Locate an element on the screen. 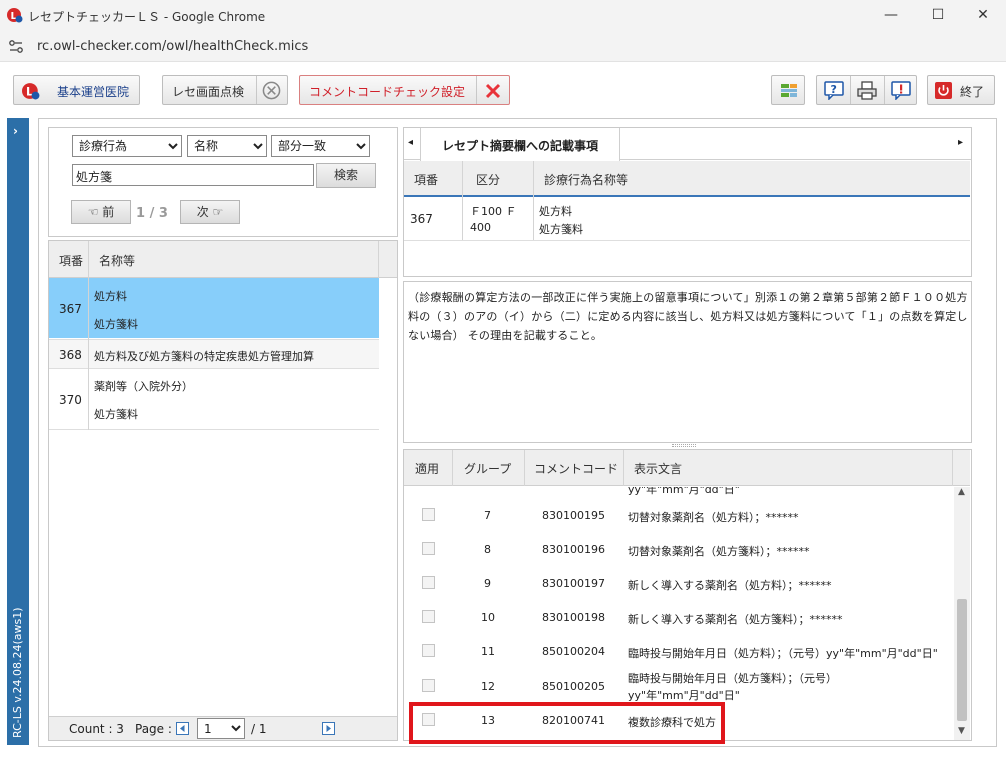 The height and width of the screenshot is (759, 1006). list-settings-button is located at coordinates (788, 90).